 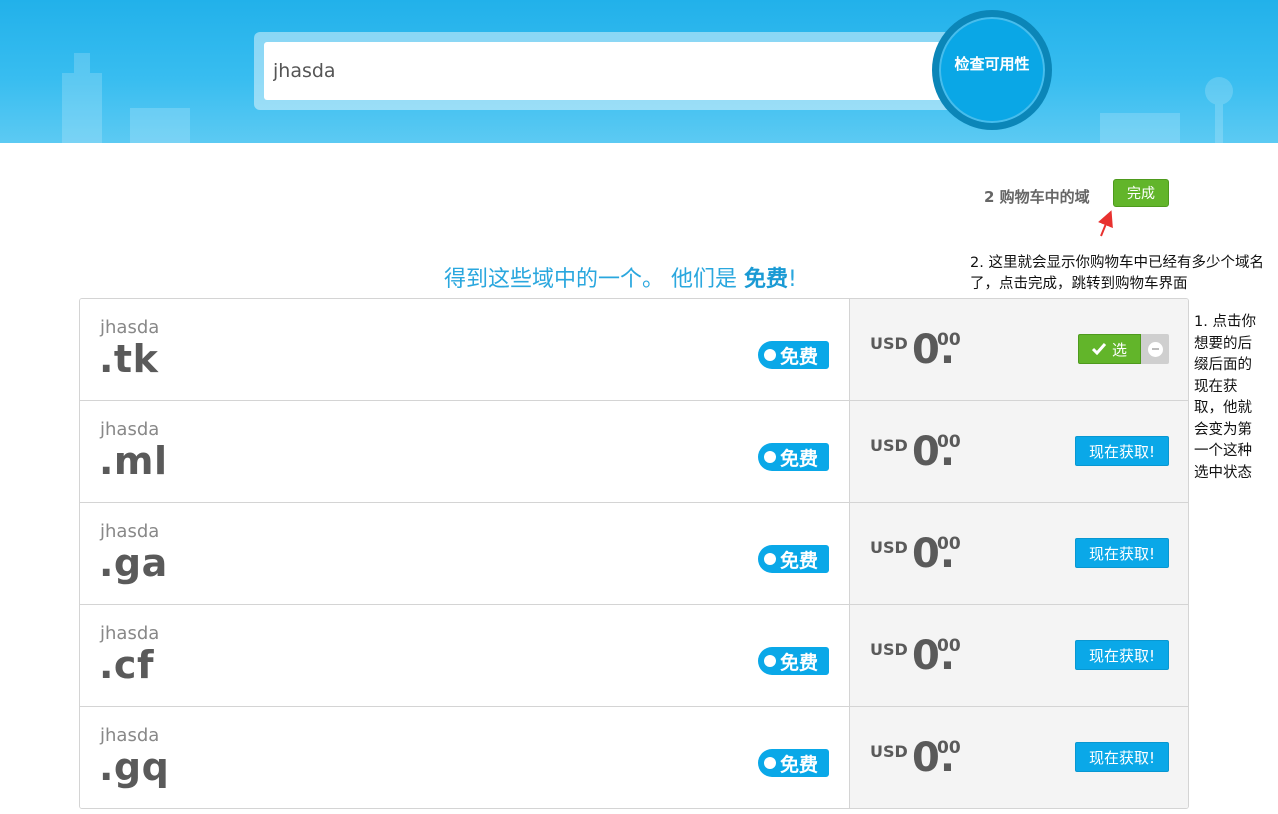 What do you see at coordinates (464, 655) in the screenshot?
I see `domain-name-cell: jhasda .cf 免费` at bounding box center [464, 655].